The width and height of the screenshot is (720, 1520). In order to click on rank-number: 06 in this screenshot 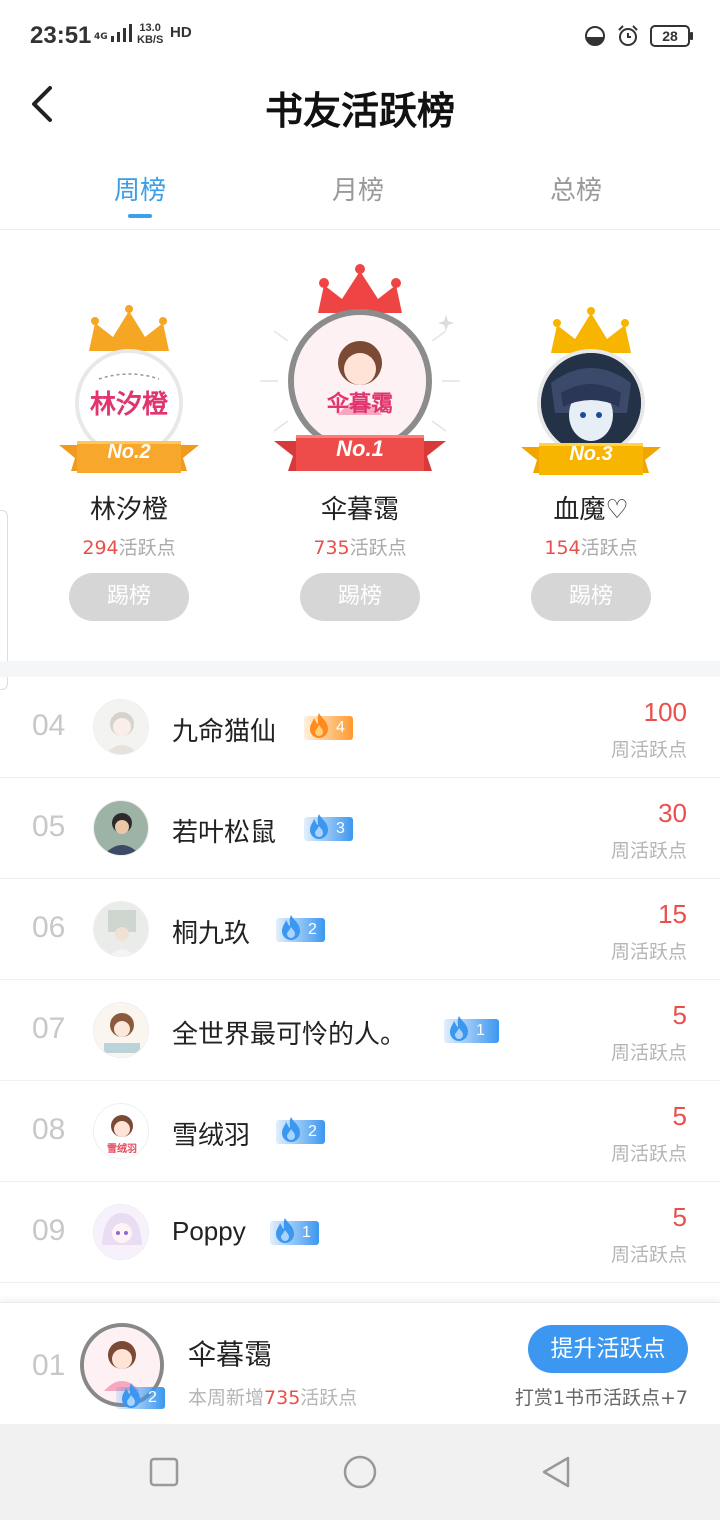, I will do `click(49, 927)`.